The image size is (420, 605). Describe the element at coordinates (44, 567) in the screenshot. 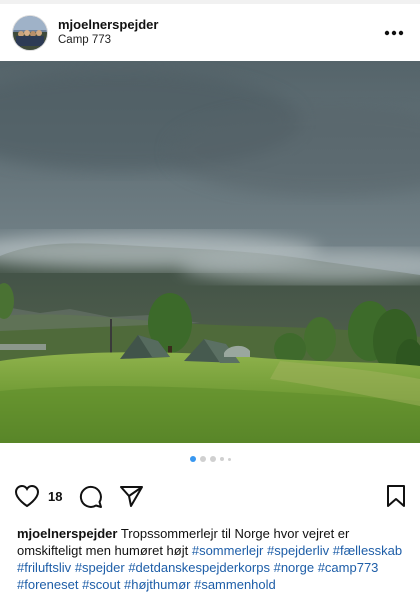

I see `hashtag: #friluftsliv` at that location.